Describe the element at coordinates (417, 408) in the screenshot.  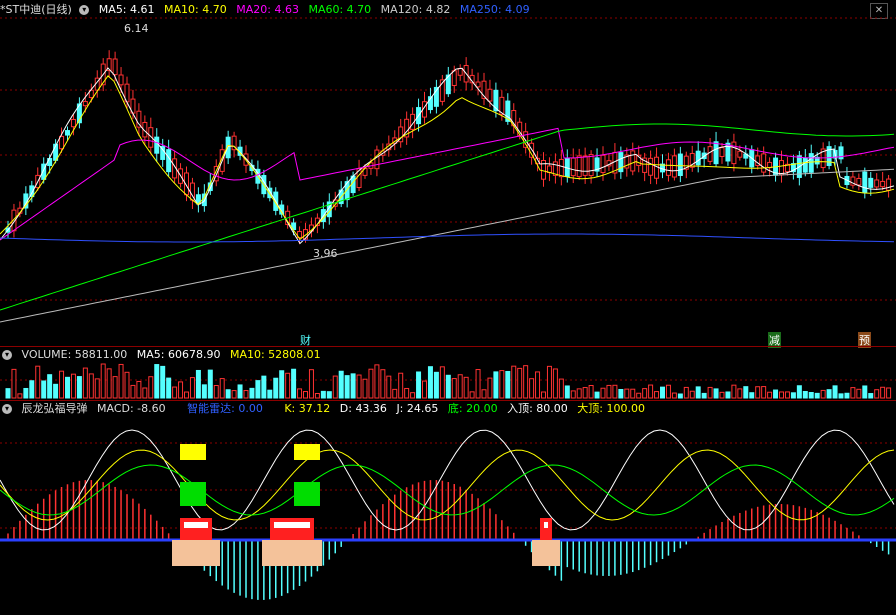
I see `j-value: J: 24.65` at that location.